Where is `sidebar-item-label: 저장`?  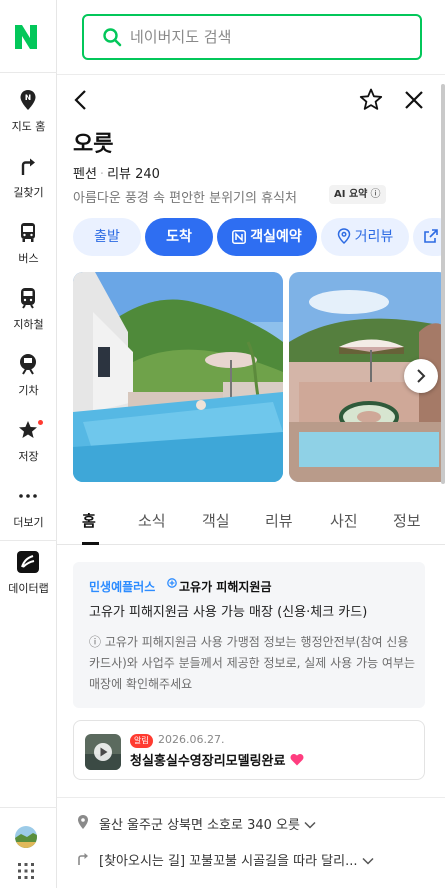 sidebar-item-label: 저장 is located at coordinates (28, 456).